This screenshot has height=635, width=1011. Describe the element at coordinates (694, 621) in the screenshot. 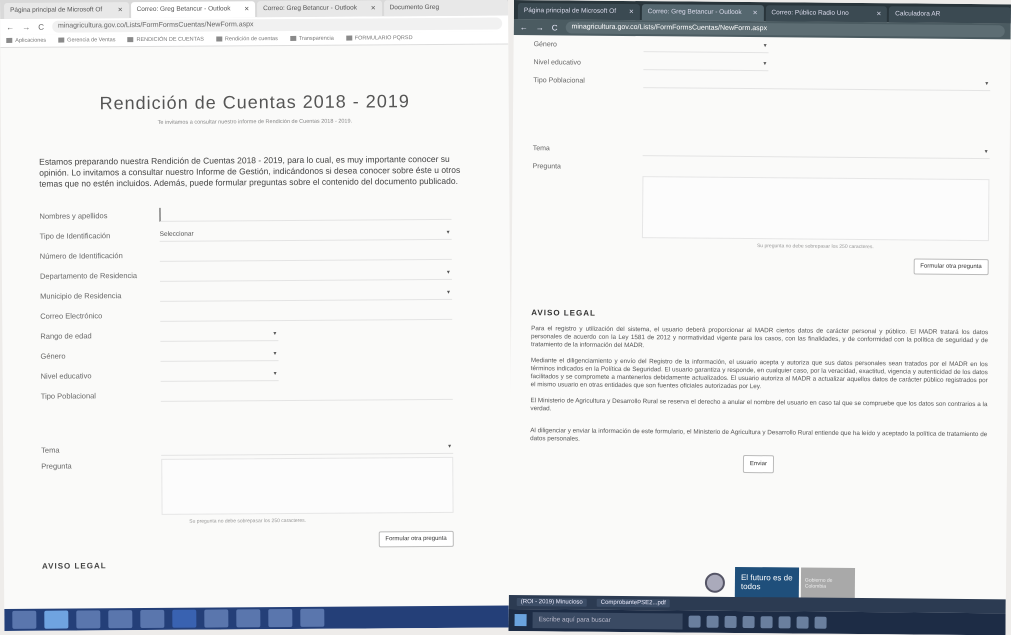

I see `task-view-icon` at that location.